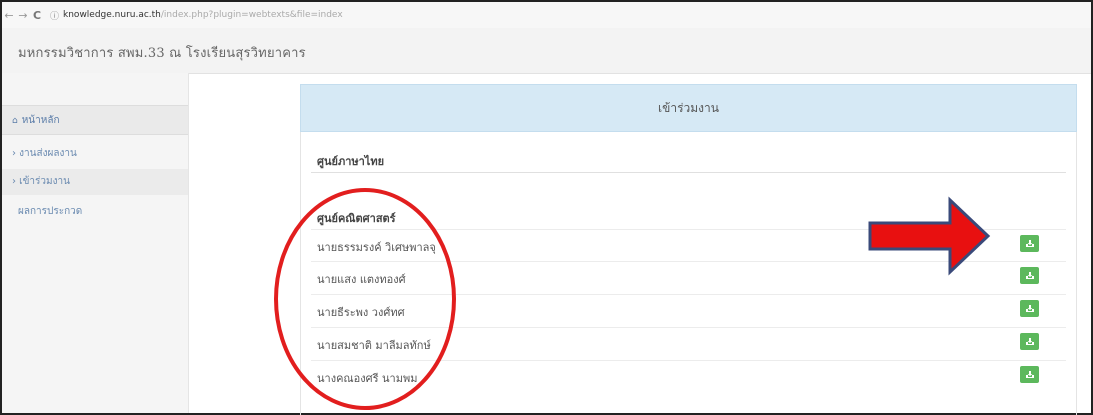  Describe the element at coordinates (688, 342) in the screenshot. I see `table-row: นายสมชาติ มาลีมลทักษ์` at that location.